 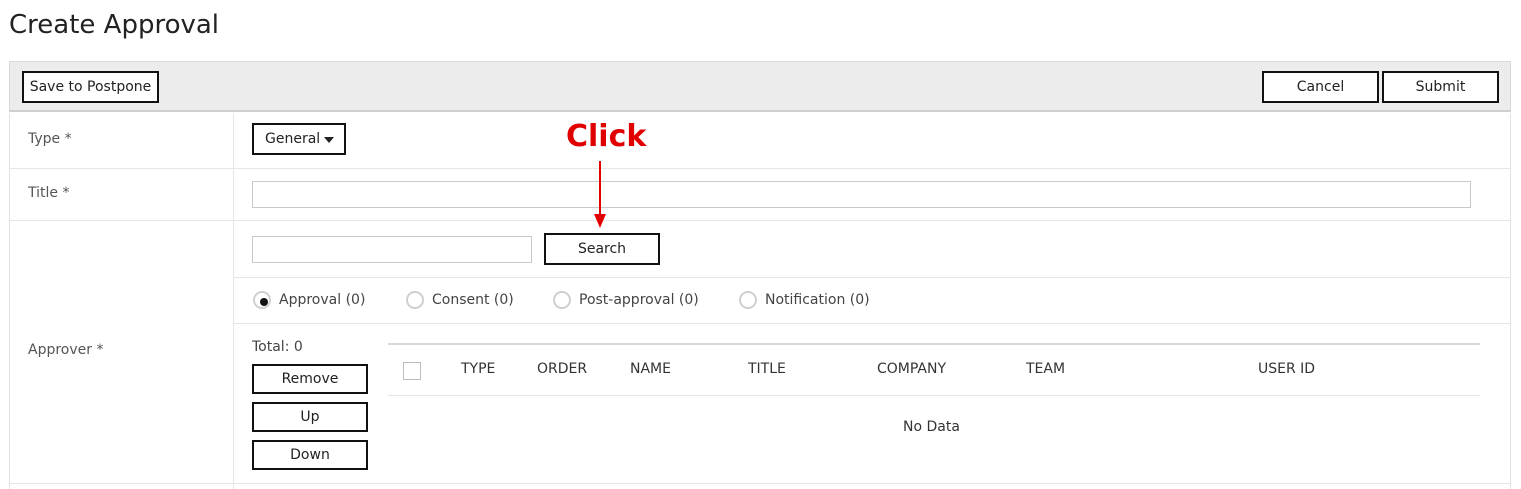 I want to click on approver-search-button: Search, so click(x=602, y=249).